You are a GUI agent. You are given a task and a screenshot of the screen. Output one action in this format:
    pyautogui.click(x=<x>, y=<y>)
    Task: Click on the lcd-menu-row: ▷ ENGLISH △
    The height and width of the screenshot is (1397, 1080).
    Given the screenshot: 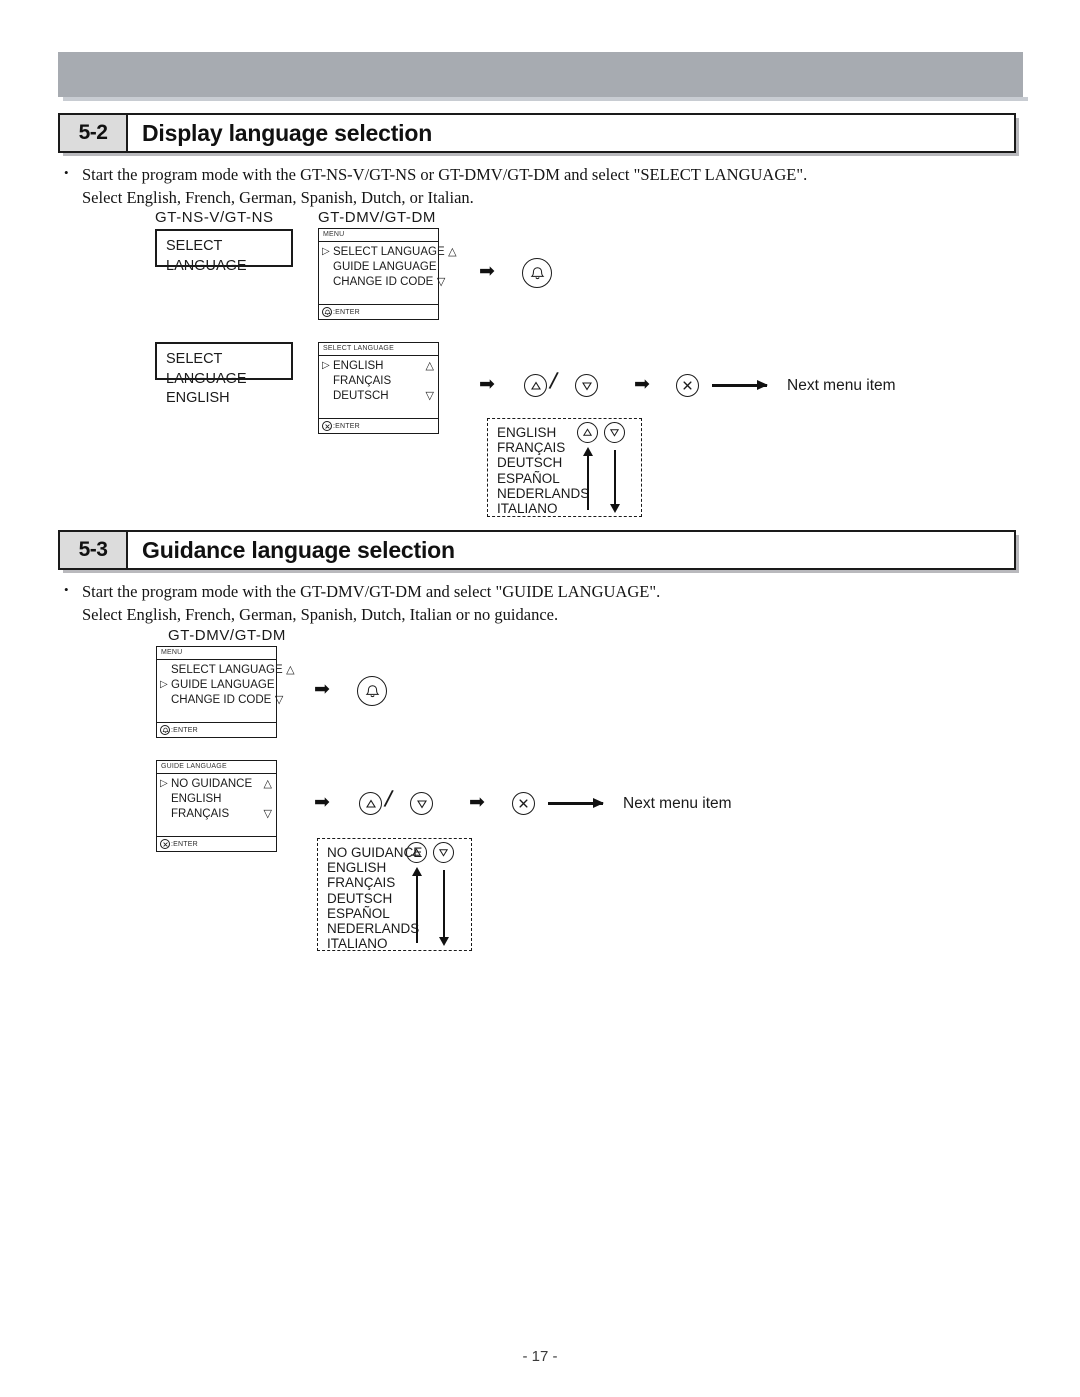 What is the action you would take?
    pyautogui.click(x=378, y=366)
    